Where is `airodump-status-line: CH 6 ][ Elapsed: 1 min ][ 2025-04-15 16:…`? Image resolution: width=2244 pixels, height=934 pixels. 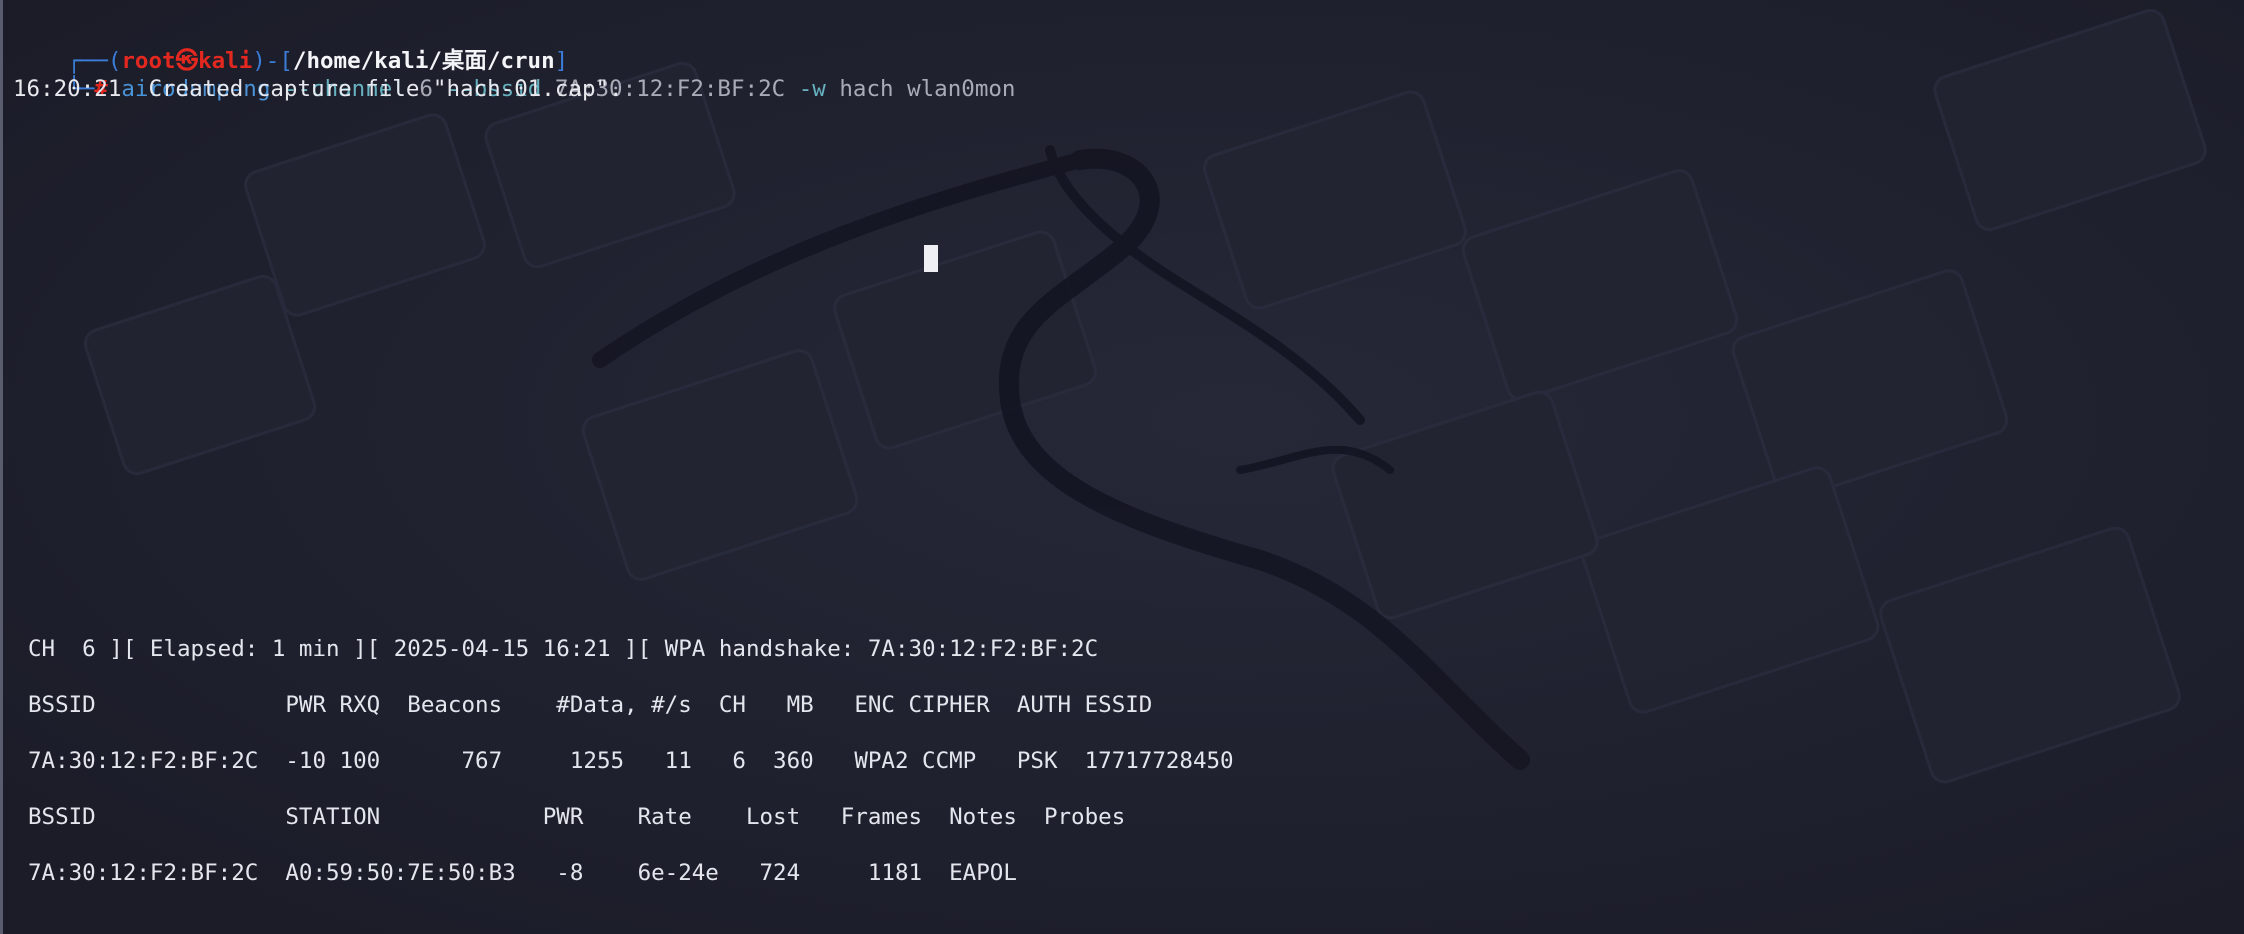 airodump-status-line: CH 6 ][ Elapsed: 1 min ][ 2025-04-15 16:… is located at coordinates (563, 649).